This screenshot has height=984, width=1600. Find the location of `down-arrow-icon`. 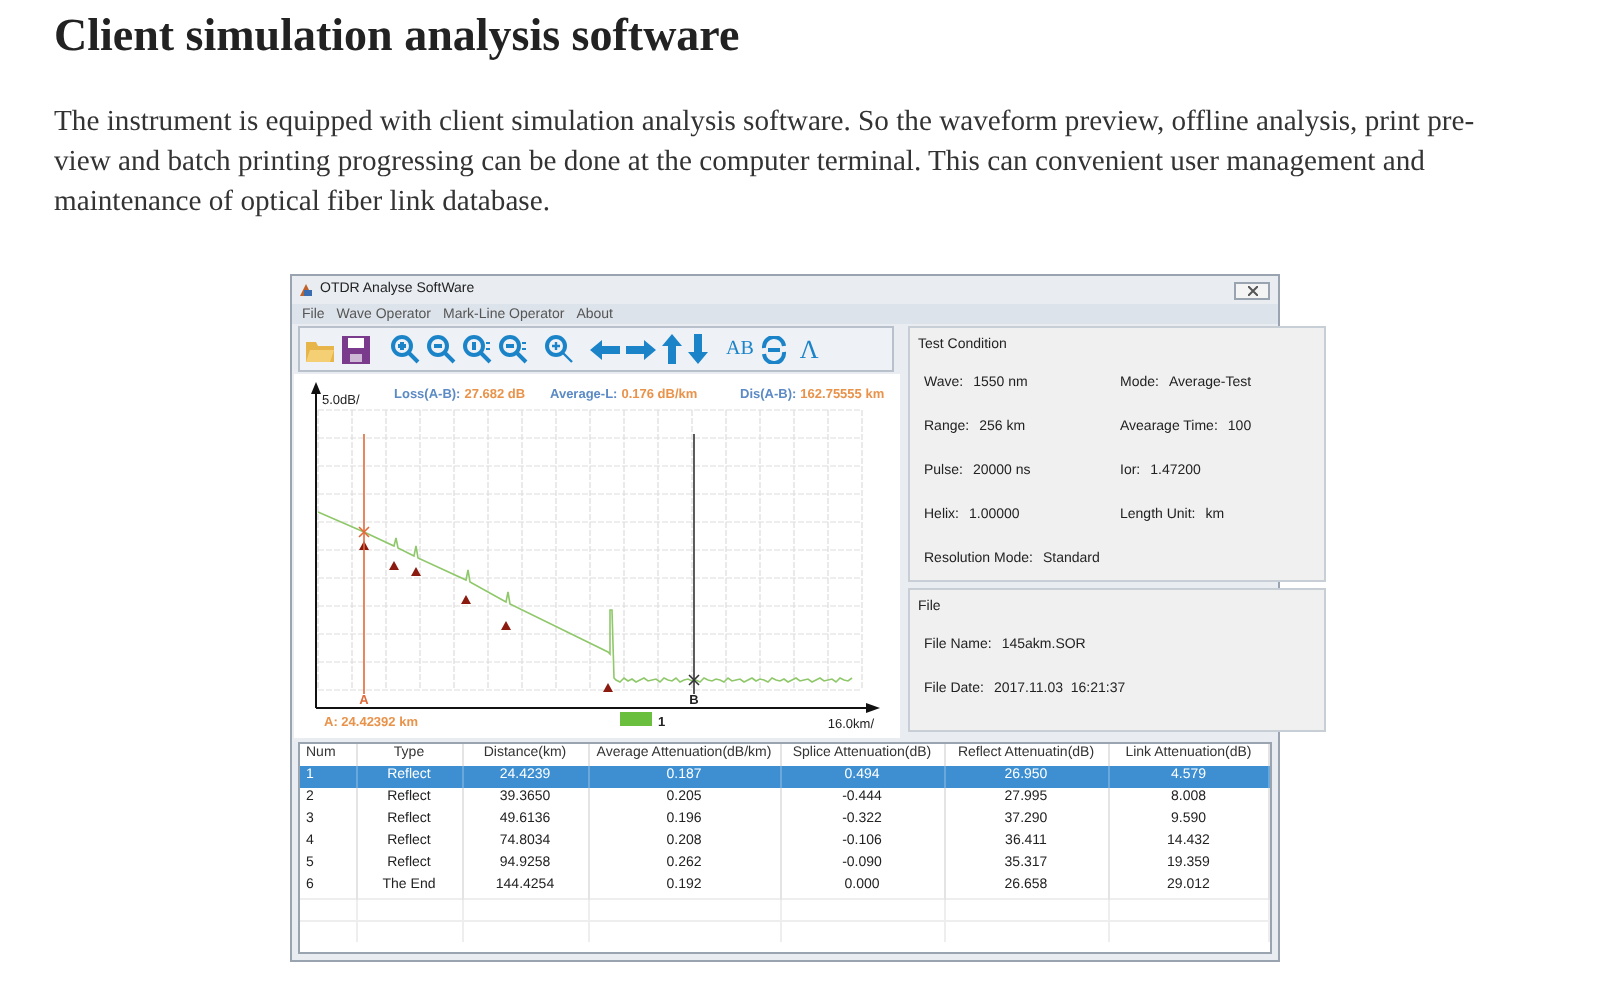

down-arrow-icon is located at coordinates (698, 349).